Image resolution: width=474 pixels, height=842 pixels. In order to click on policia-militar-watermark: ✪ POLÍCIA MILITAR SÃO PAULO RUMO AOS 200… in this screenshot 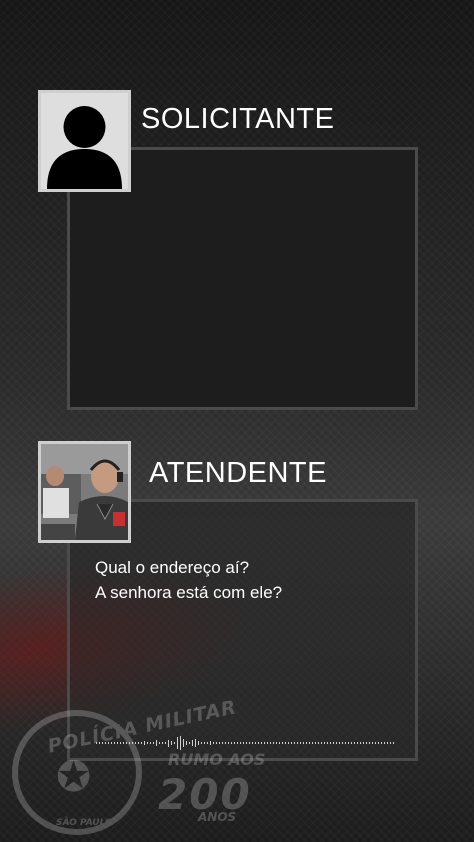, I will do `click(158, 765)`.